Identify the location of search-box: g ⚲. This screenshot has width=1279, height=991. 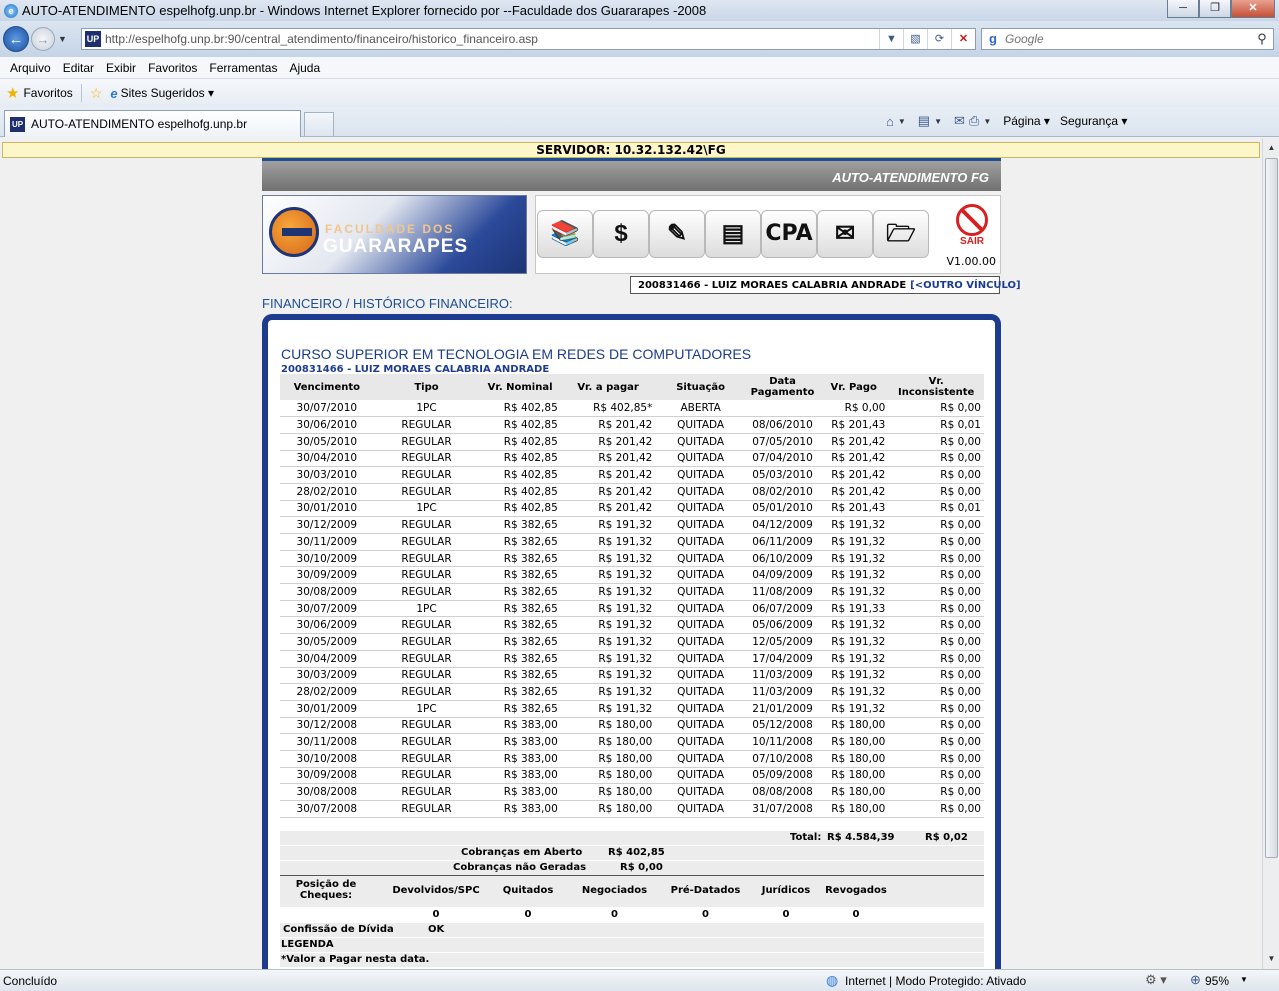
(1127, 39).